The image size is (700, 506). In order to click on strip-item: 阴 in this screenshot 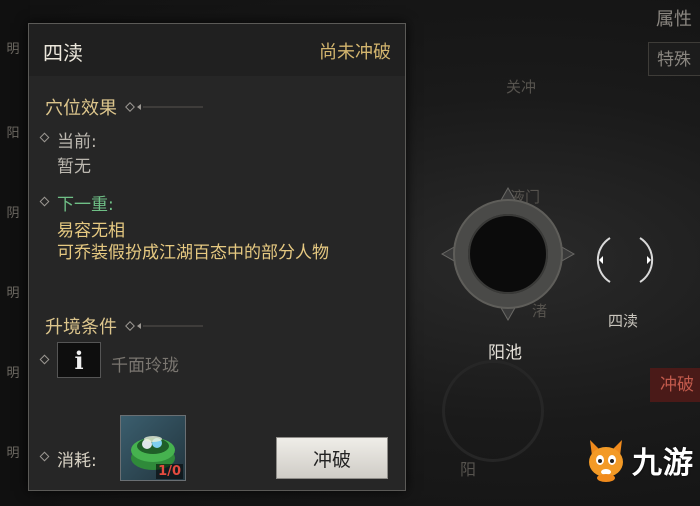, I will do `click(13, 211)`.